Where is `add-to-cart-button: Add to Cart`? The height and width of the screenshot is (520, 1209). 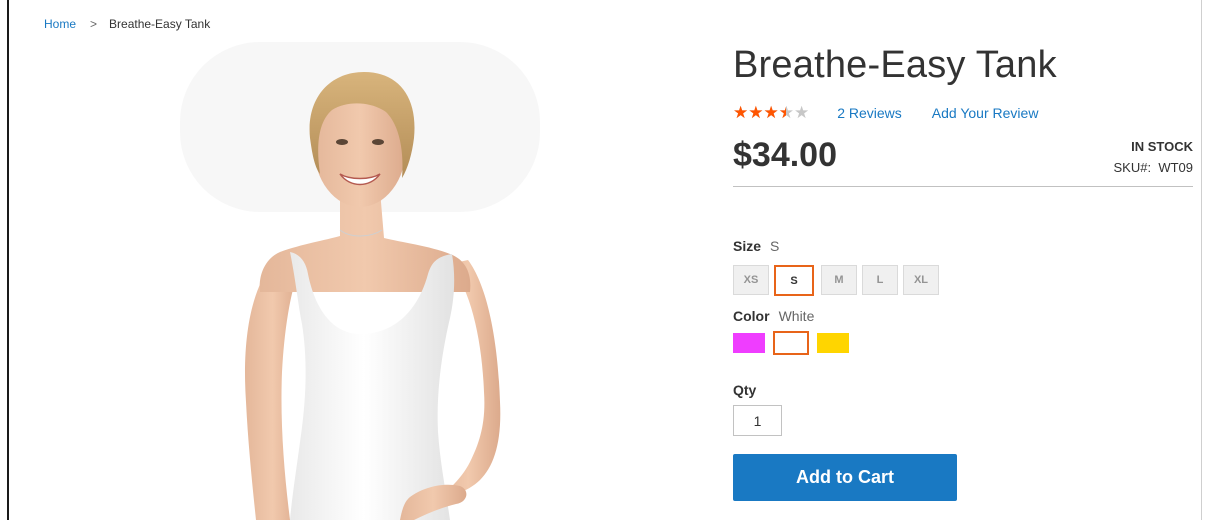 add-to-cart-button: Add to Cart is located at coordinates (845, 477).